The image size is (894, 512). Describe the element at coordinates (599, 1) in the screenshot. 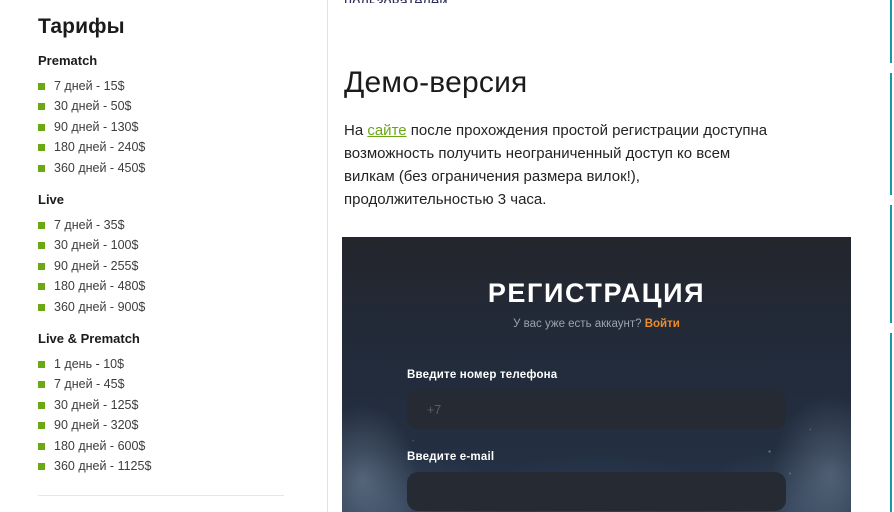

I see `clipped-paragraph-above: пользователей.` at that location.